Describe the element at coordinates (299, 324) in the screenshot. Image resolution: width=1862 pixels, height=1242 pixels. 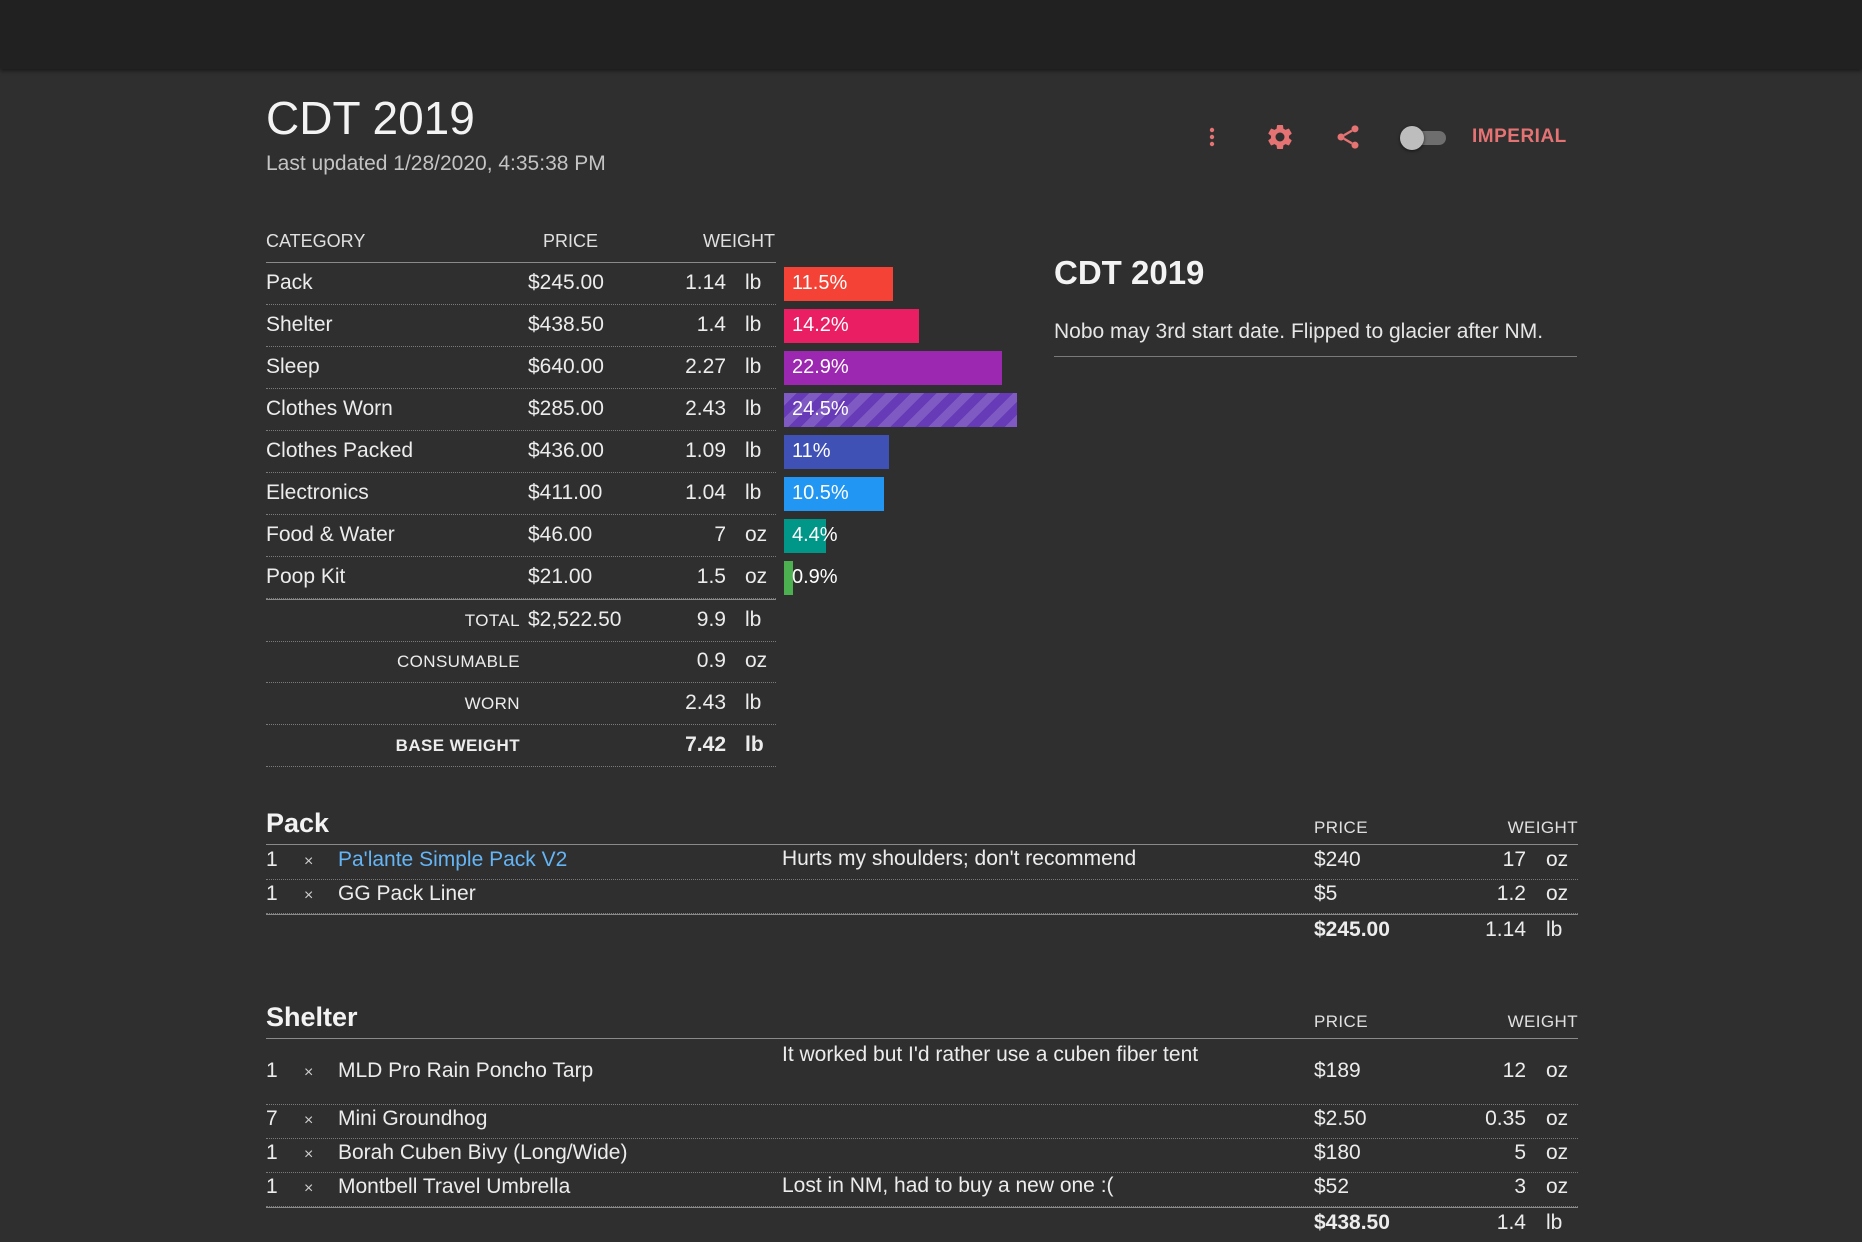
I see `category-name: Shelter` at that location.